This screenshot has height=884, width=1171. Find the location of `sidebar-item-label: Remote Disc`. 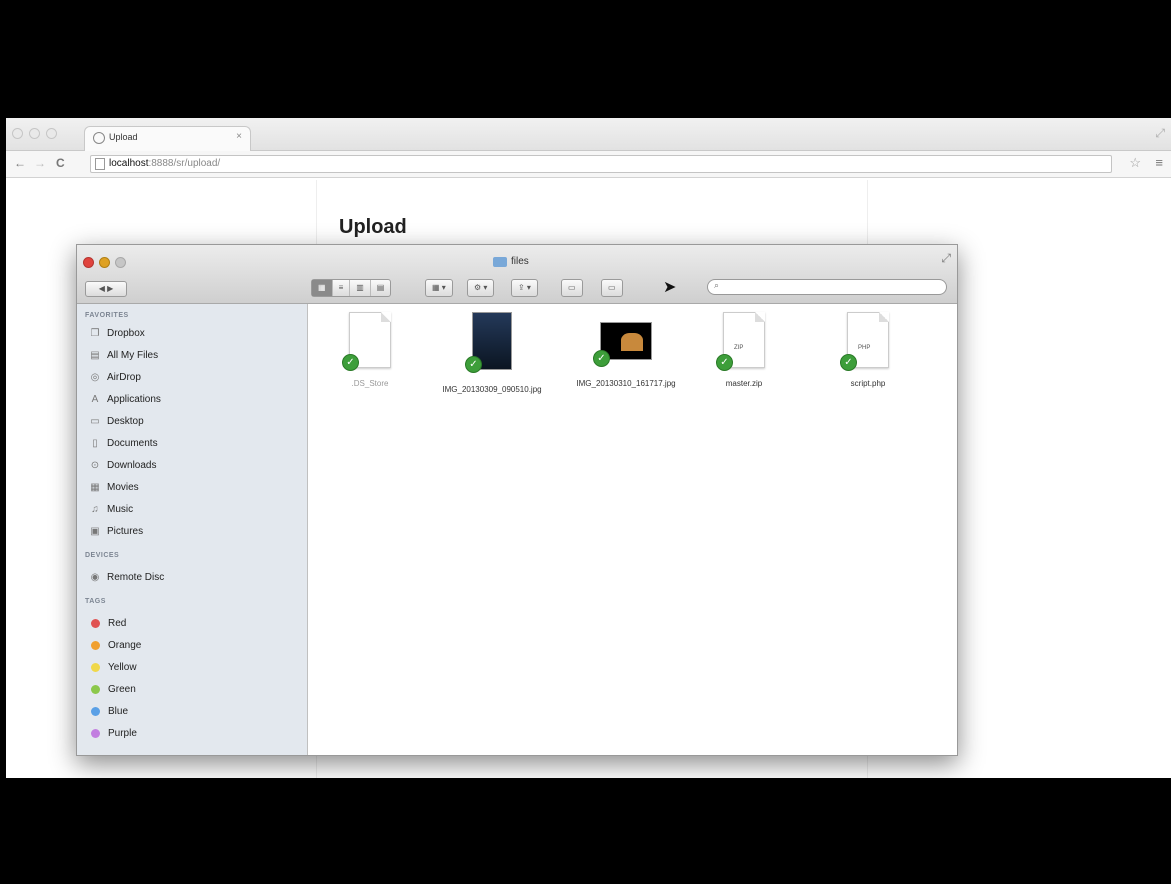

sidebar-item-label: Remote Disc is located at coordinates (136, 577).